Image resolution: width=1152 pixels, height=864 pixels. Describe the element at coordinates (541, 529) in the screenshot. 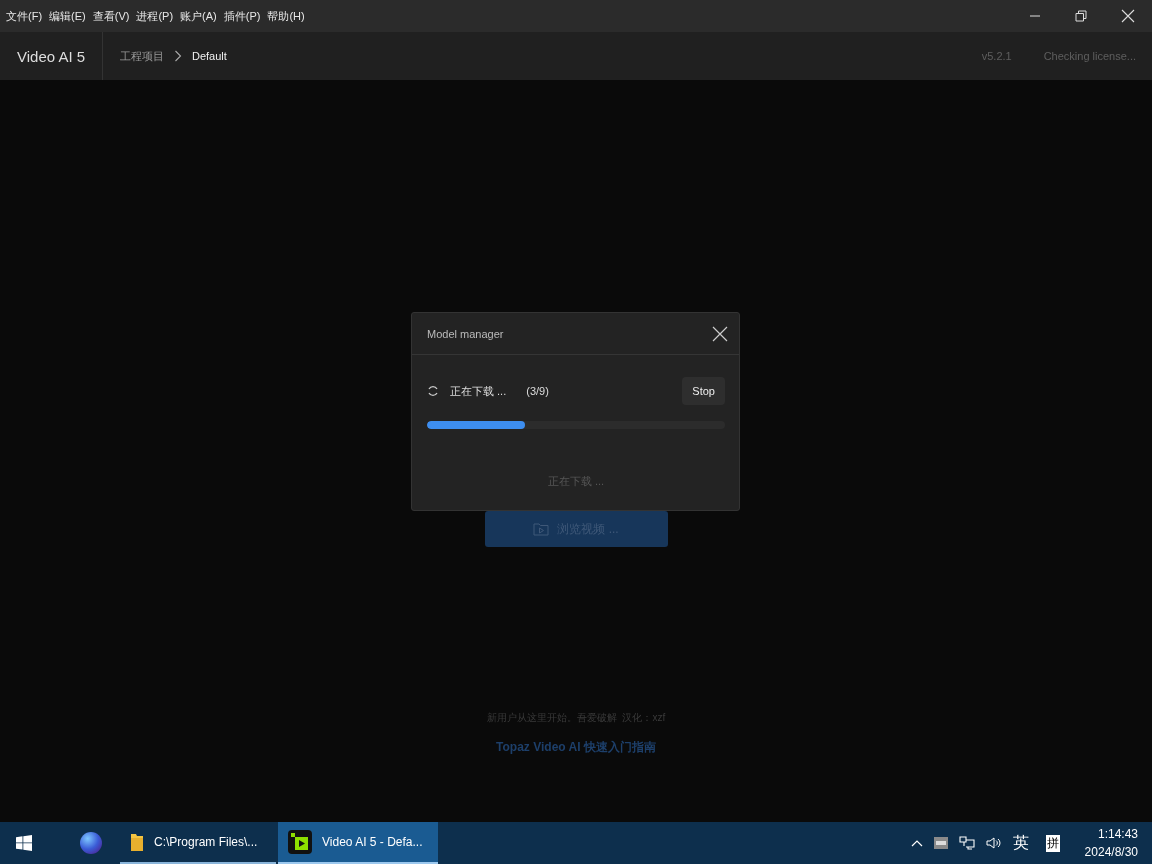

I see `folder-play-icon` at that location.